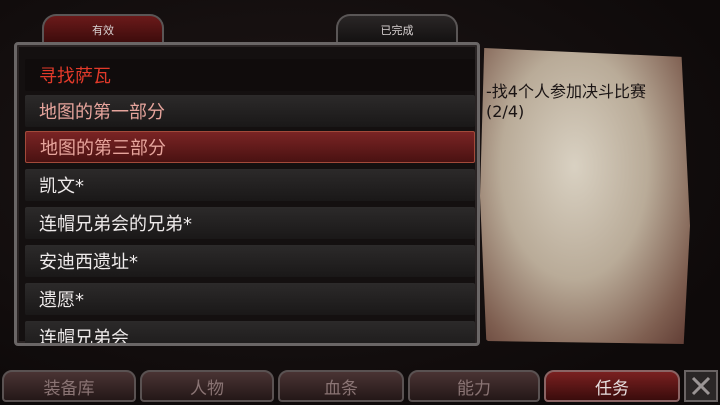  I want to click on nav-label: 任务, so click(612, 388).